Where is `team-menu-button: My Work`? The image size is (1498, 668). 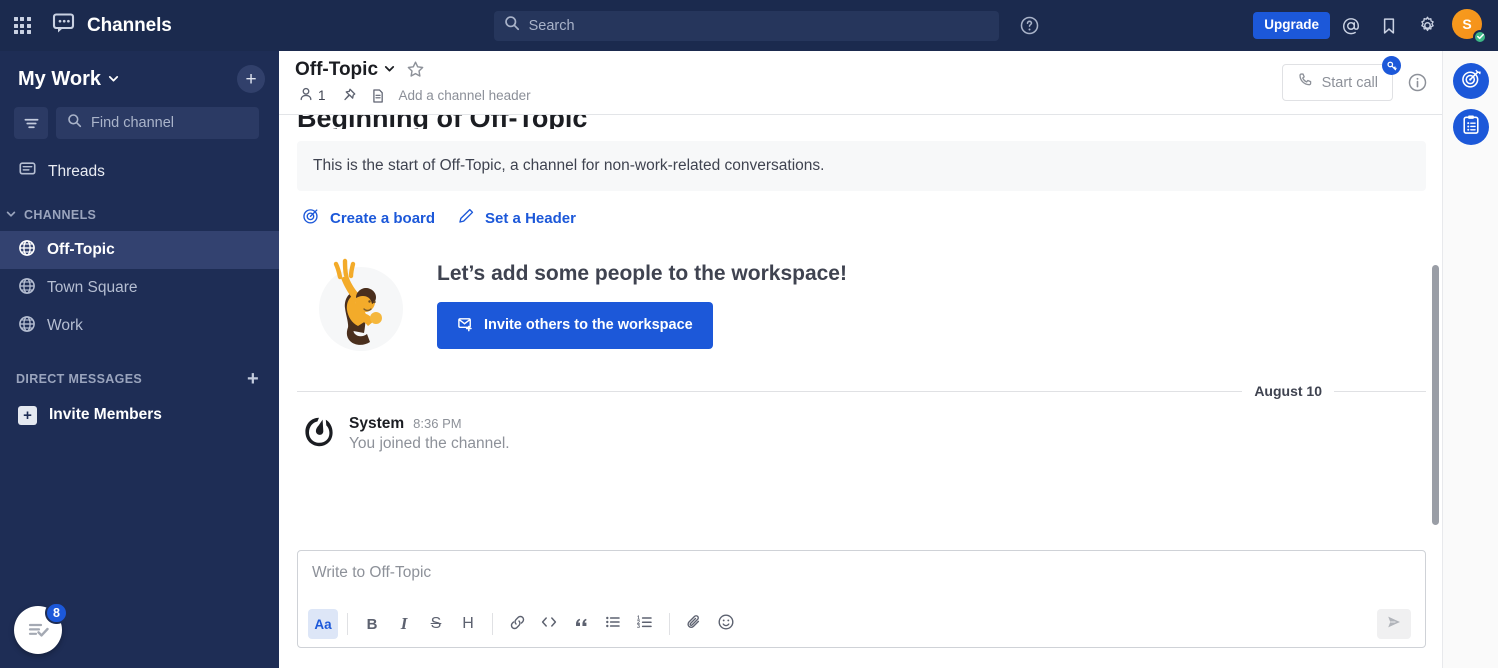 team-menu-button: My Work is located at coordinates (69, 79).